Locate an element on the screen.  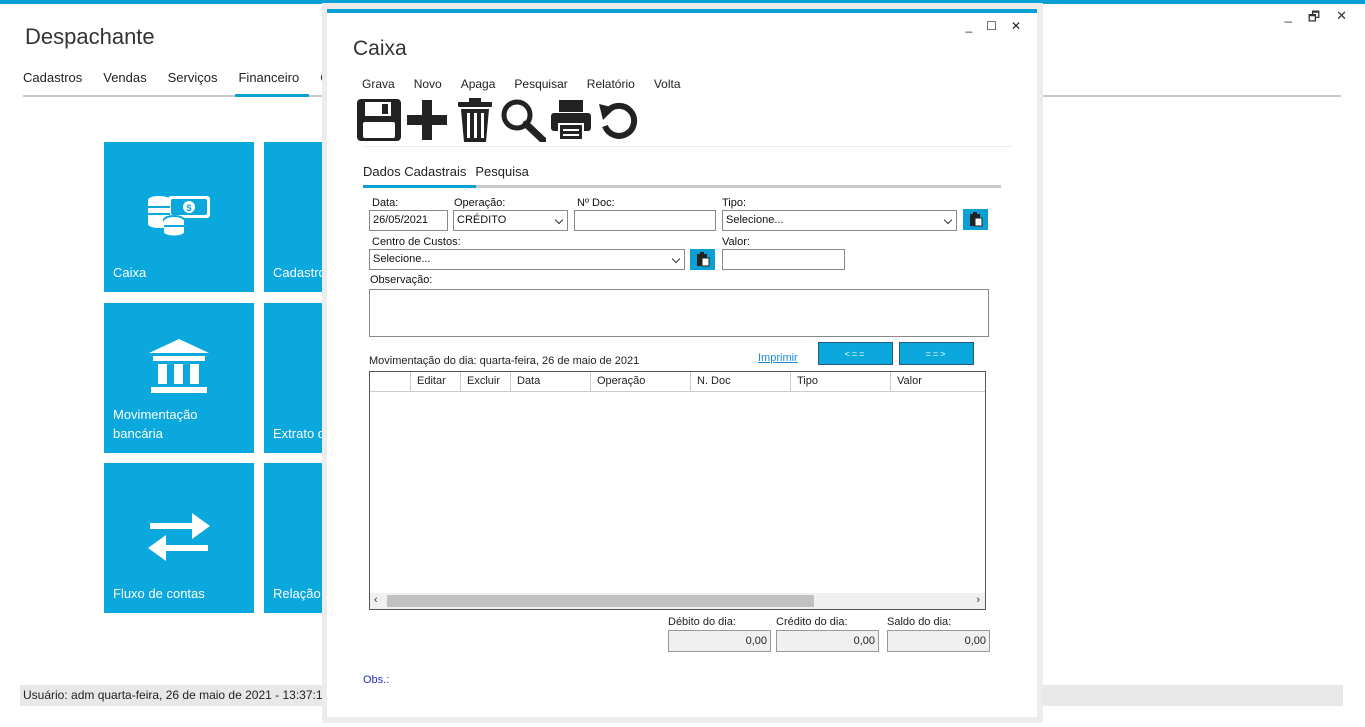
money-icon: $ is located at coordinates (179, 213).